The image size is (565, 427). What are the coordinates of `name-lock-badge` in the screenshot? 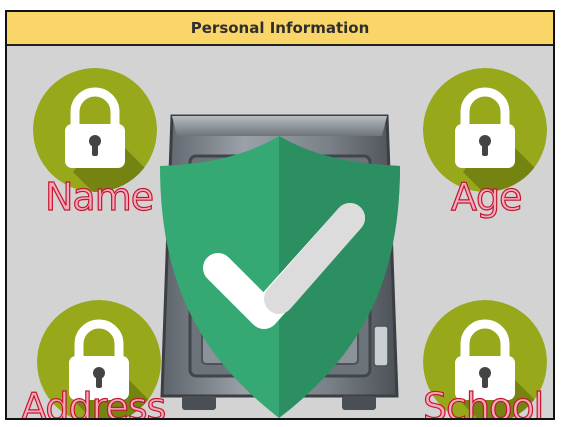 It's located at (95, 130).